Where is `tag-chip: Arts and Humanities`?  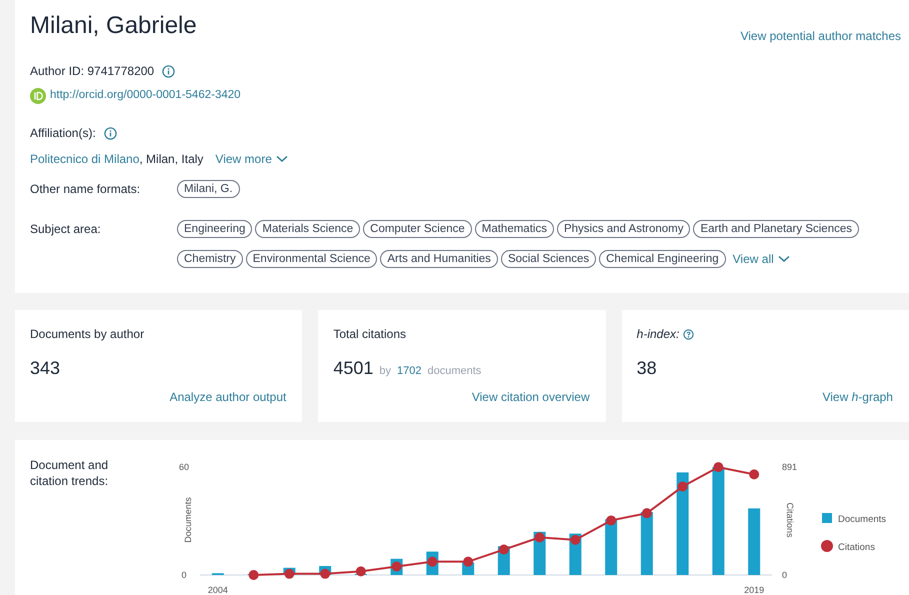
tag-chip: Arts and Humanities is located at coordinates (439, 259).